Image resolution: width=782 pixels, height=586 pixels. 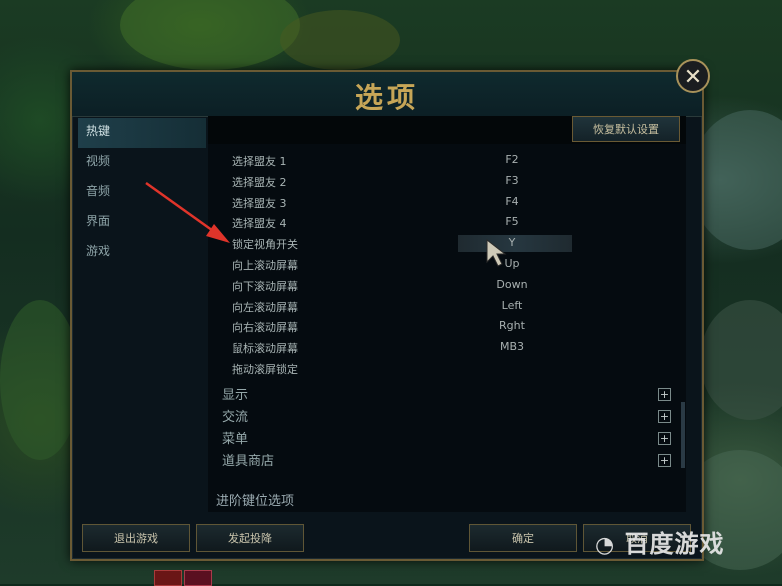 I want to click on watermark-text: 百度游戏, so click(x=674, y=544).